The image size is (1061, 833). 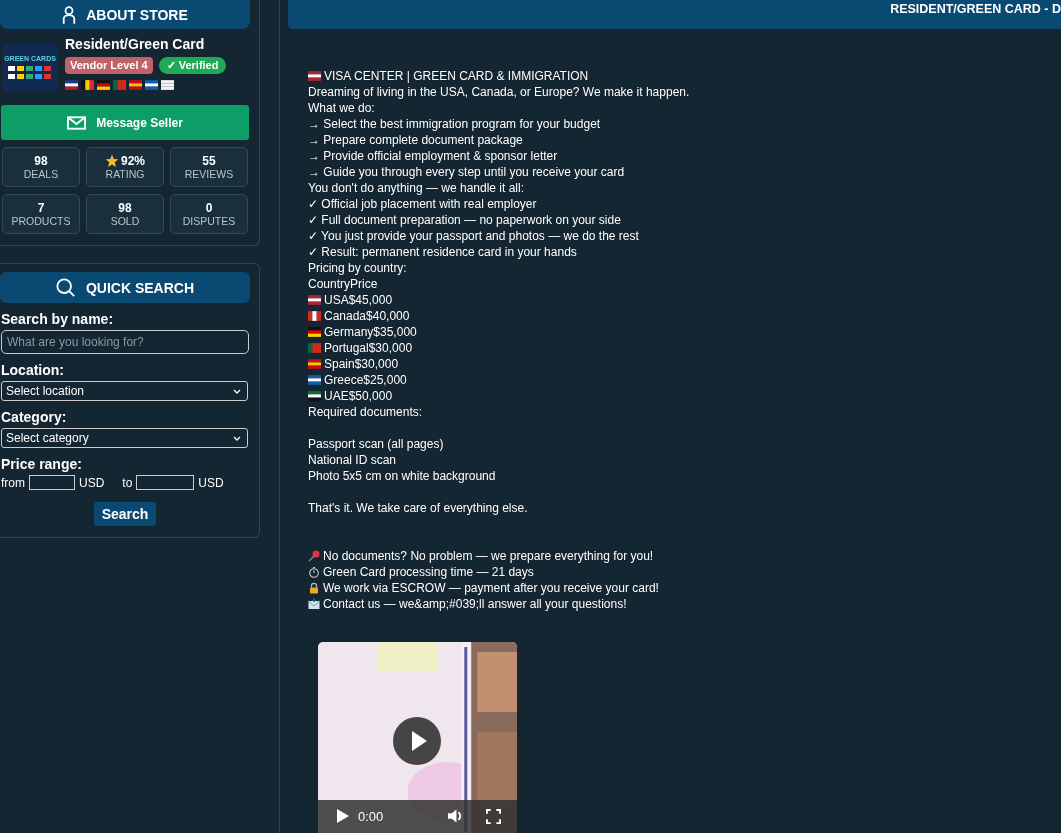 I want to click on field-label: Category:, so click(x=34, y=417).